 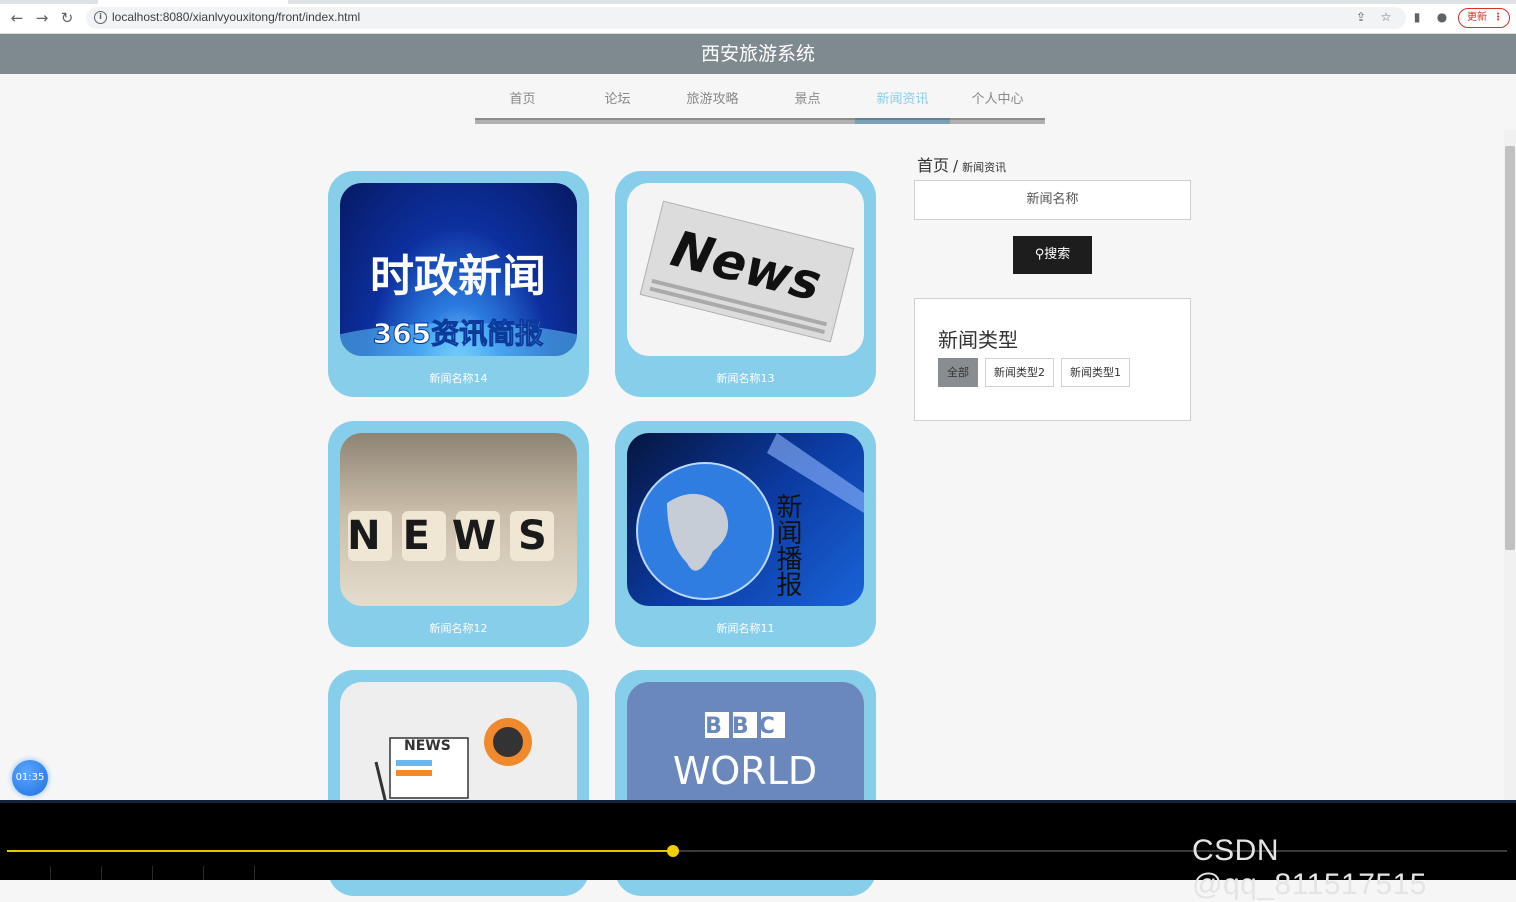 I want to click on update-label: 更新, so click(x=1477, y=17).